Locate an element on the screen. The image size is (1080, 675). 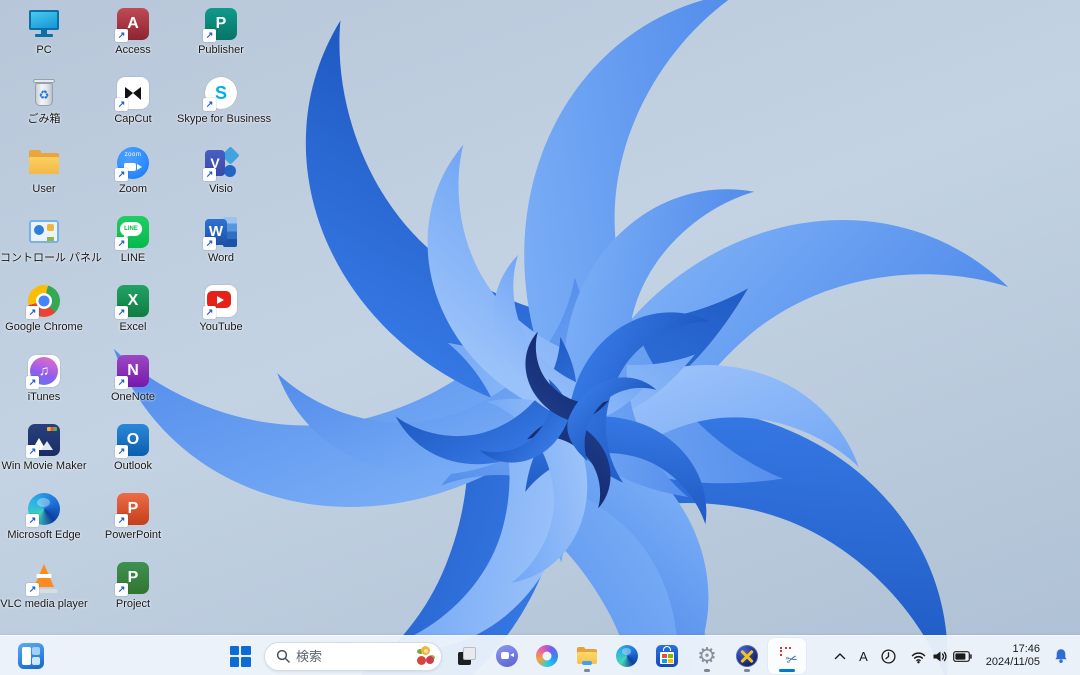
desktop-icon-onenote: N ↗ OneNote is located at coordinates (133, 378).